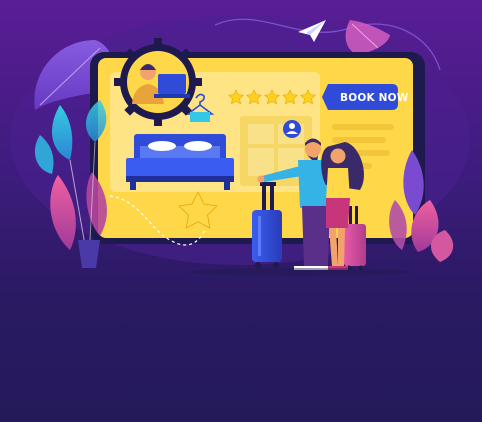  Describe the element at coordinates (292, 129) in the screenshot. I see `user-avatar-icon` at that location.